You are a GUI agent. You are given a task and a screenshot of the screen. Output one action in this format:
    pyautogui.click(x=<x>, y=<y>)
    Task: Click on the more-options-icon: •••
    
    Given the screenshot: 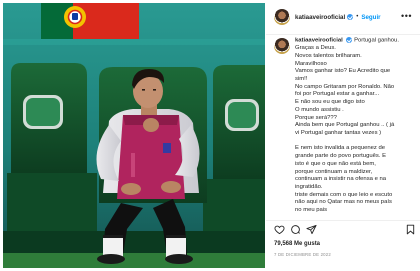 What is the action you would take?
    pyautogui.click(x=406, y=16)
    